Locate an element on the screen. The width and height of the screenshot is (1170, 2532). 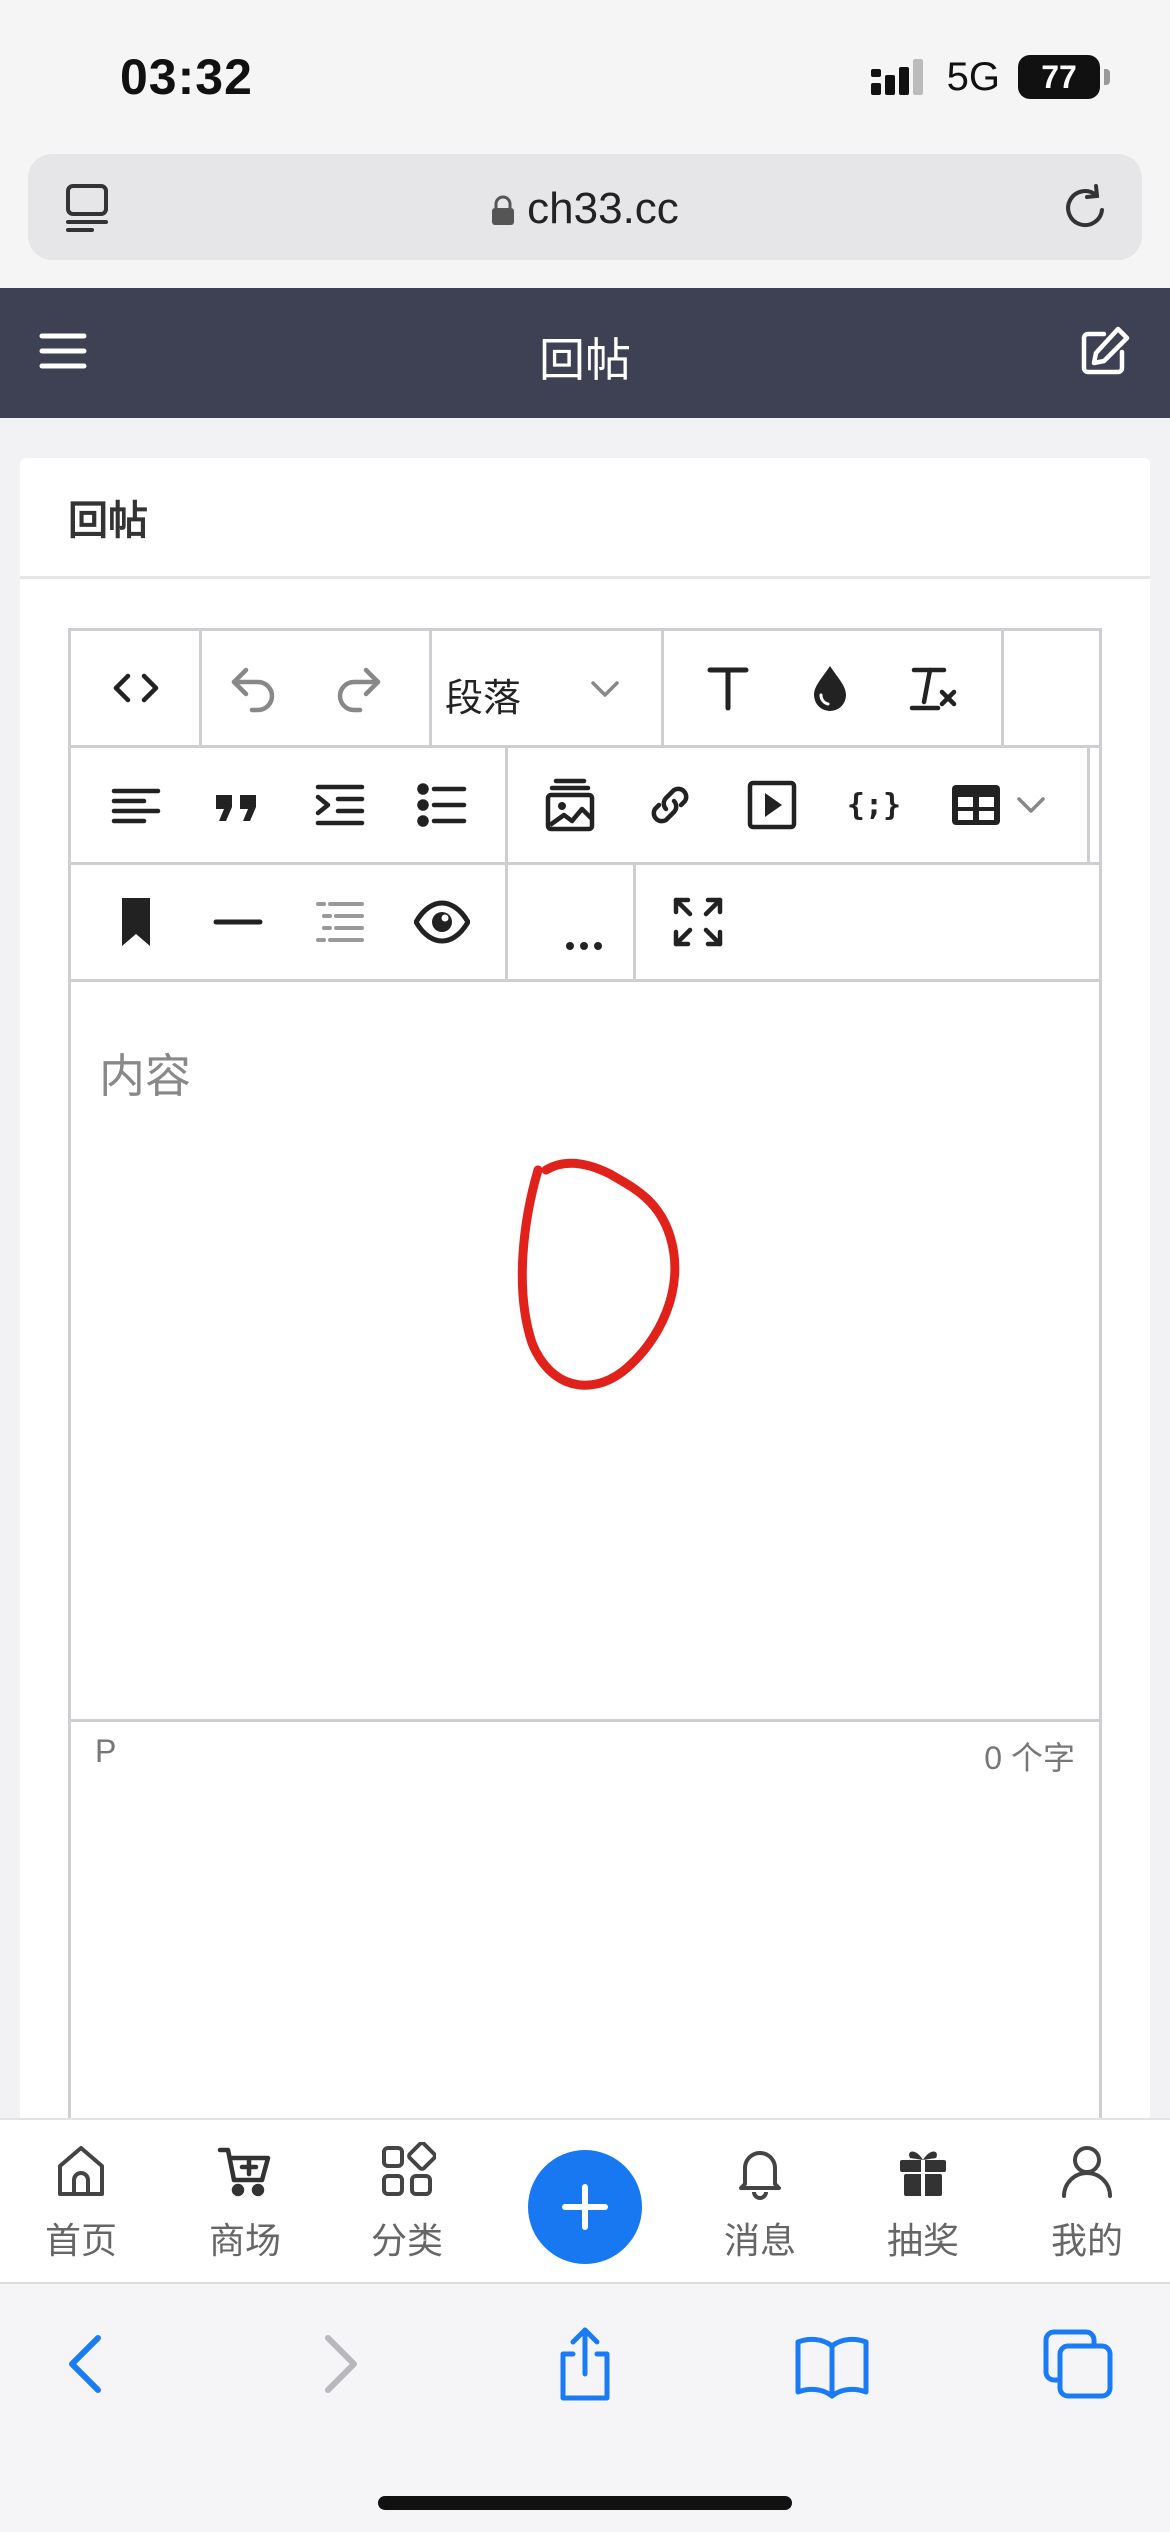
reload-icon is located at coordinates (1086, 208).